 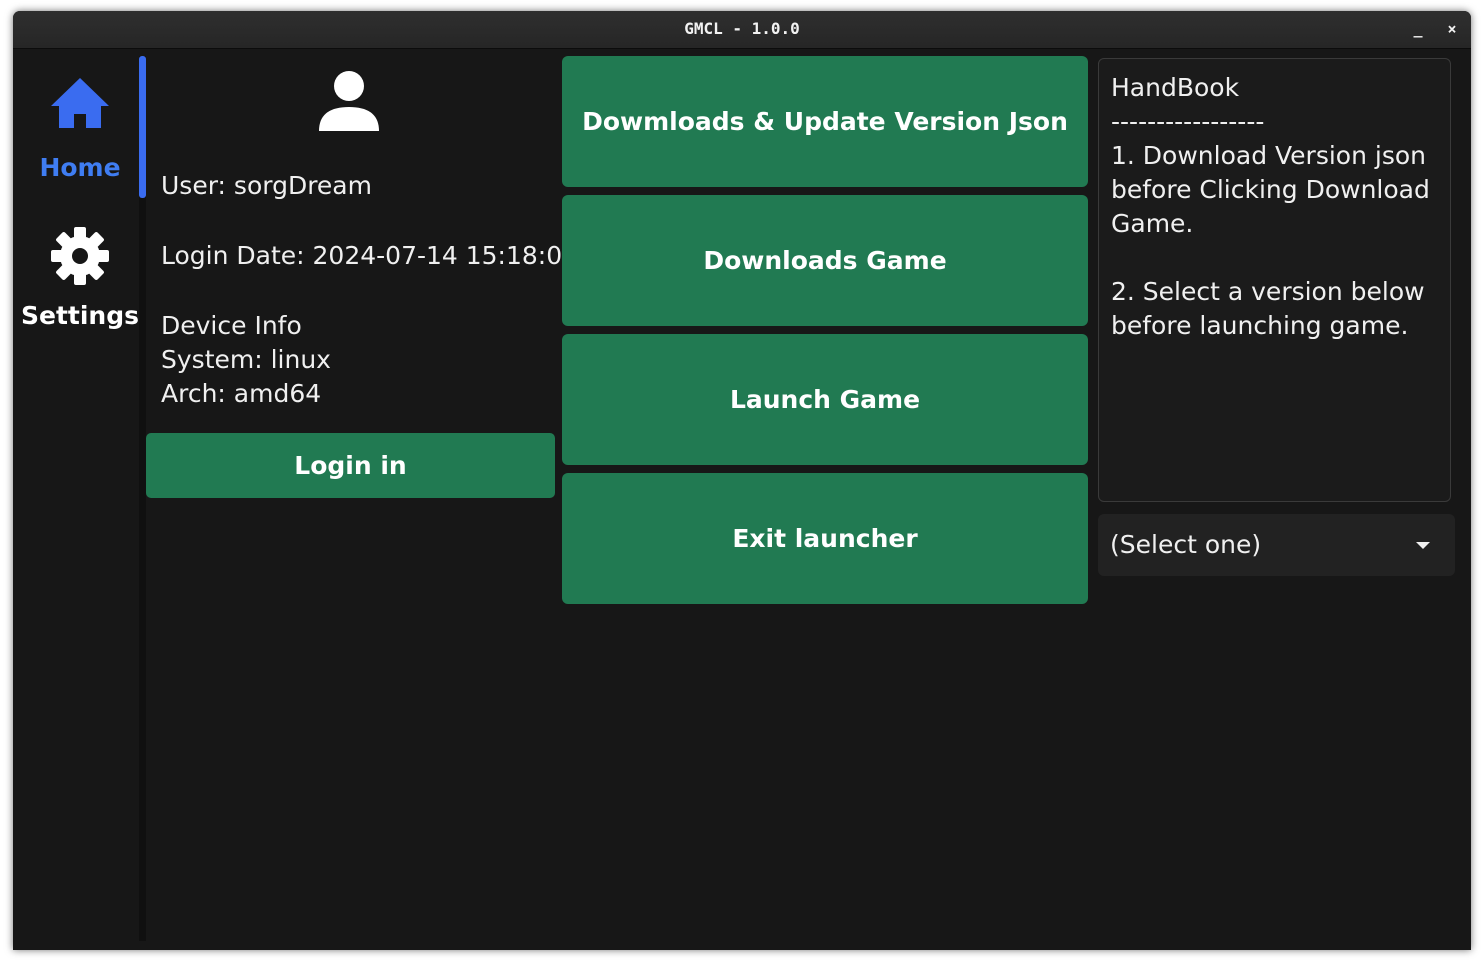 I want to click on user-icon, so click(x=349, y=101).